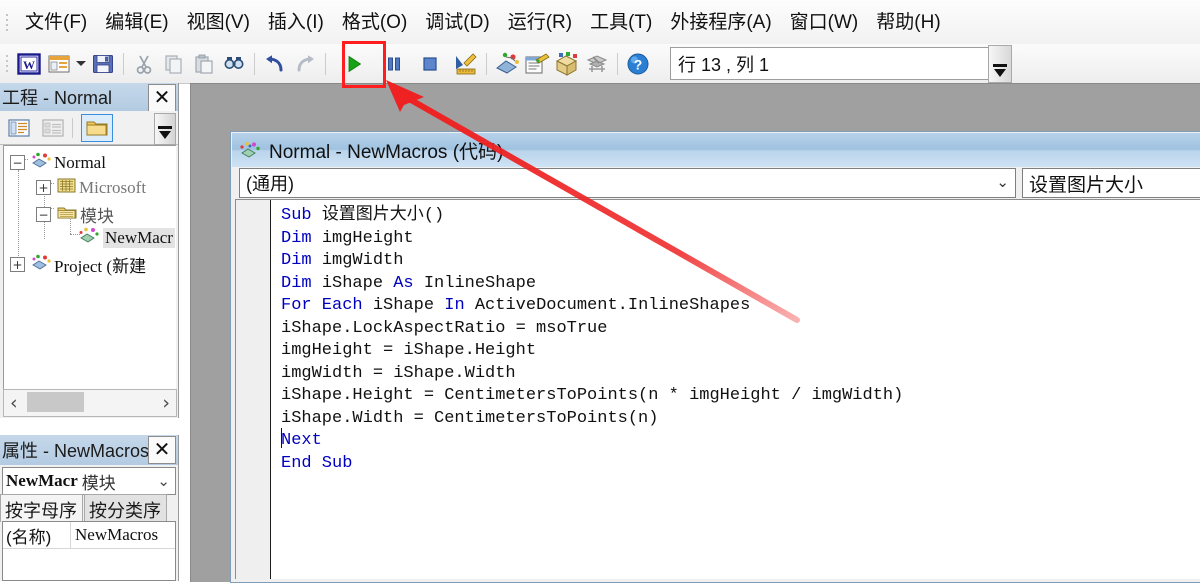 This screenshot has height=583, width=1200. Describe the element at coordinates (354, 64) in the screenshot. I see `run-icon` at that location.